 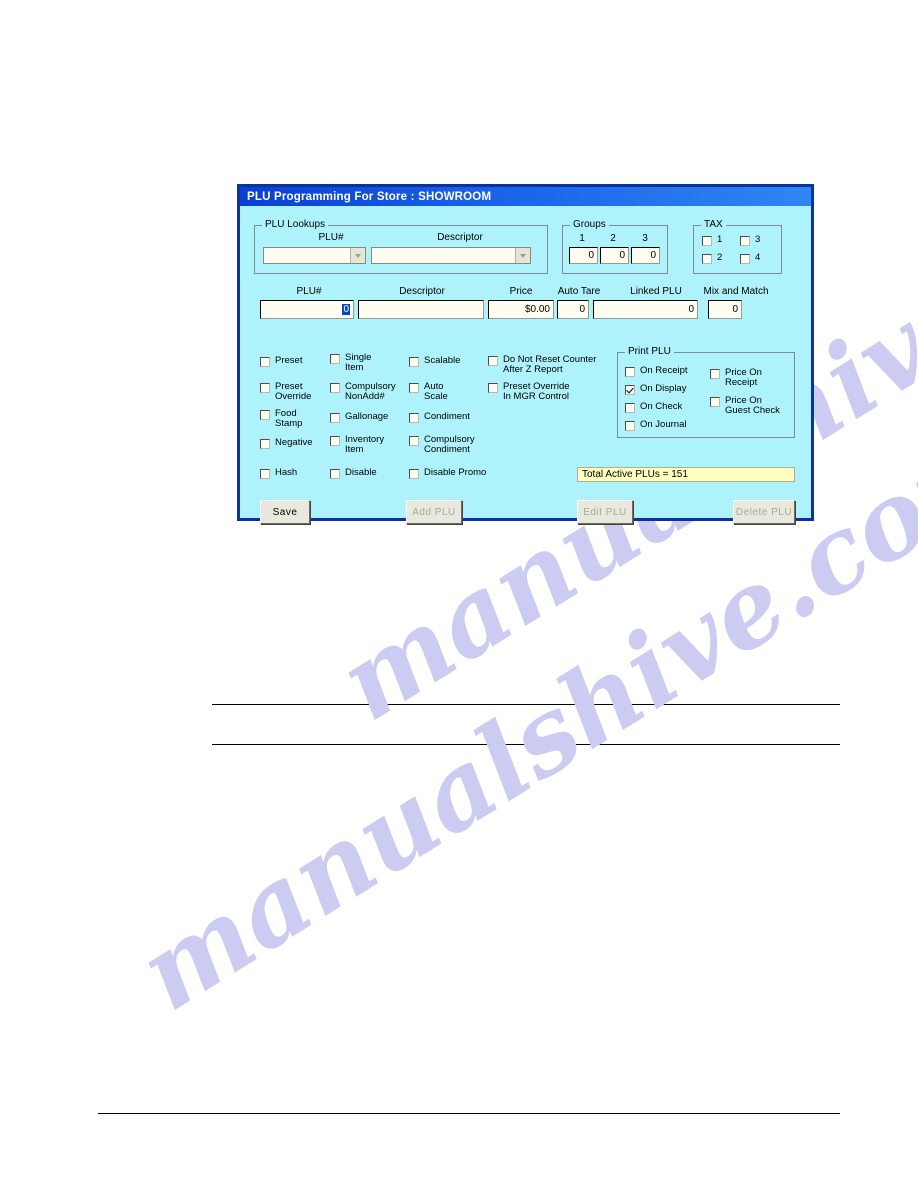 What do you see at coordinates (614, 255) in the screenshot?
I see `group-2-input: 0` at bounding box center [614, 255].